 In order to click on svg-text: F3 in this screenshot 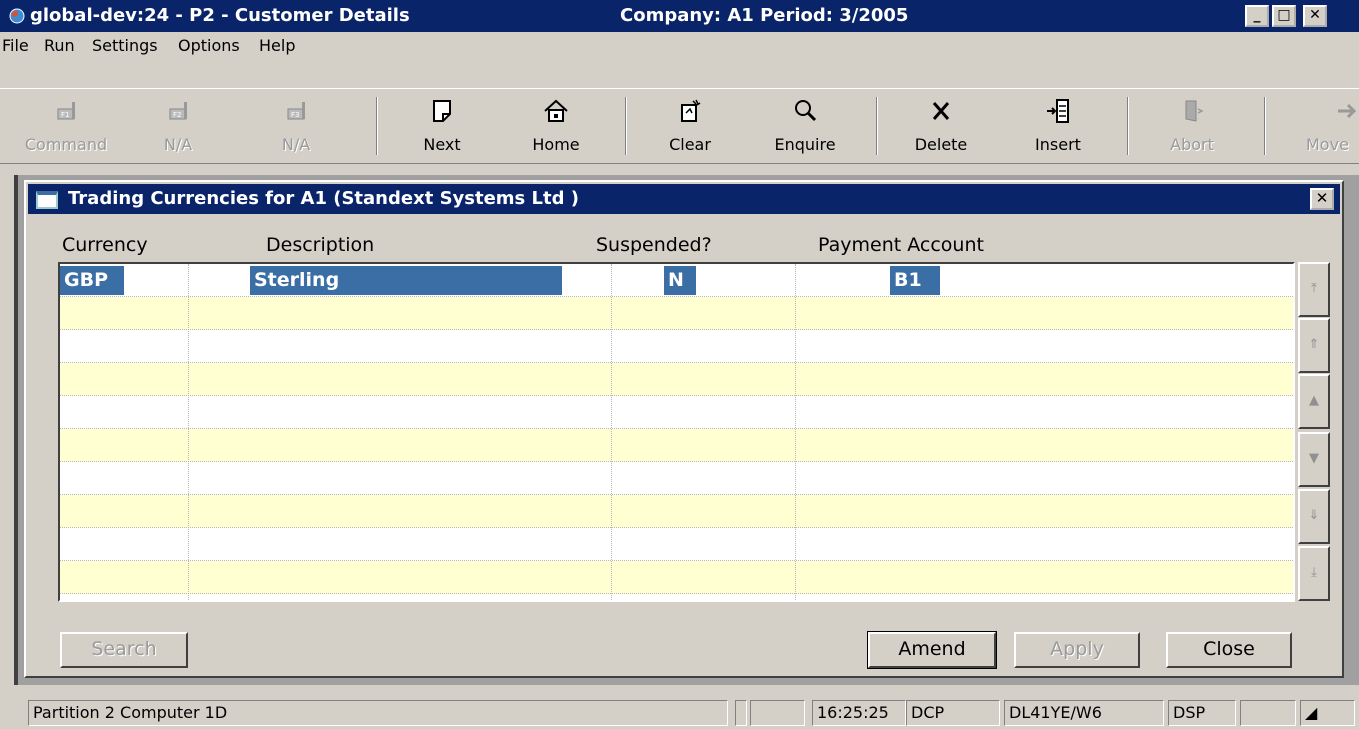, I will do `click(295, 115)`.